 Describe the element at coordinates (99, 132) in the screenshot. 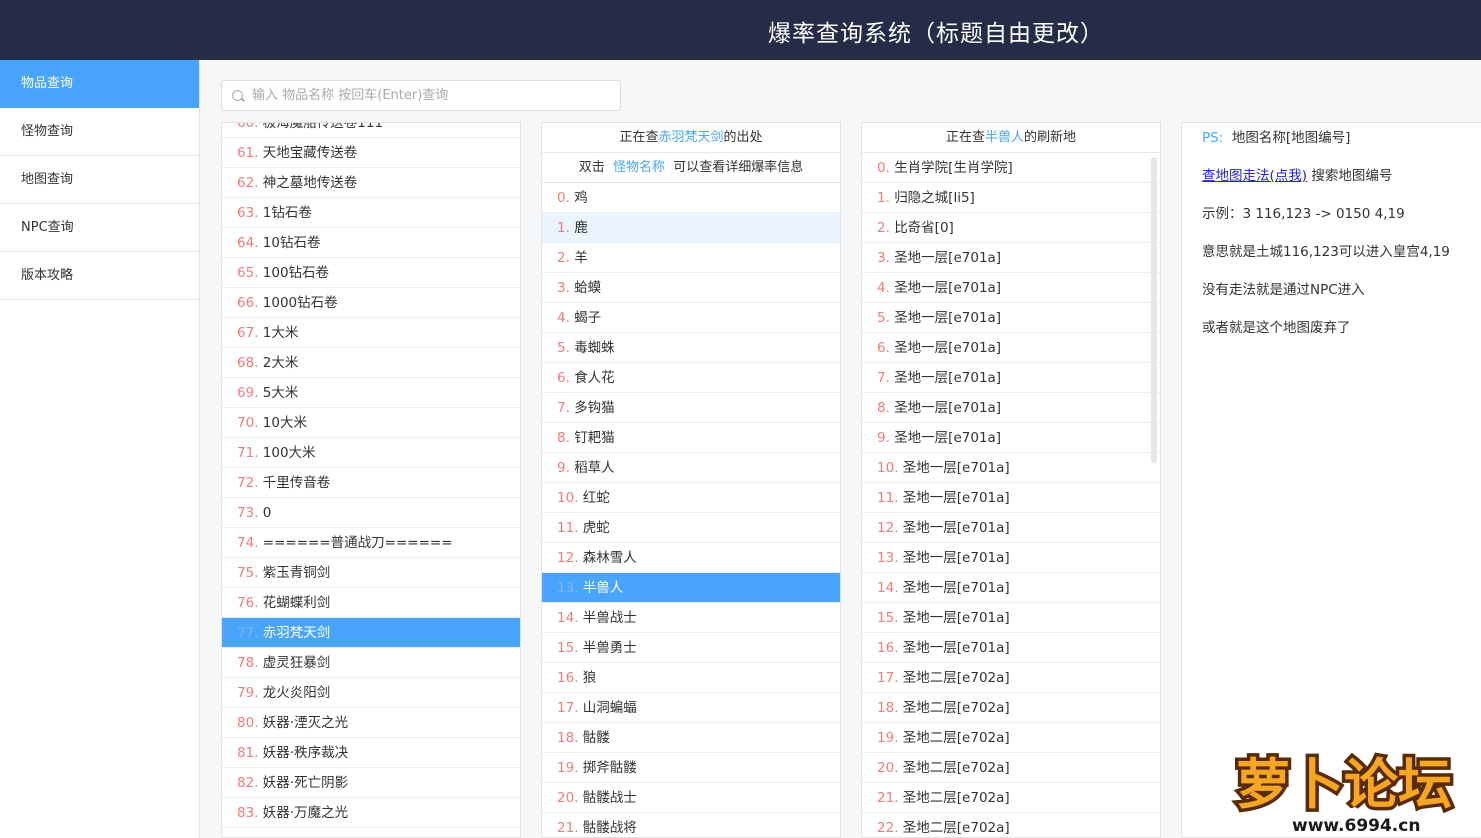

I see `sidebar-item-monster-query: 怪物查询` at that location.